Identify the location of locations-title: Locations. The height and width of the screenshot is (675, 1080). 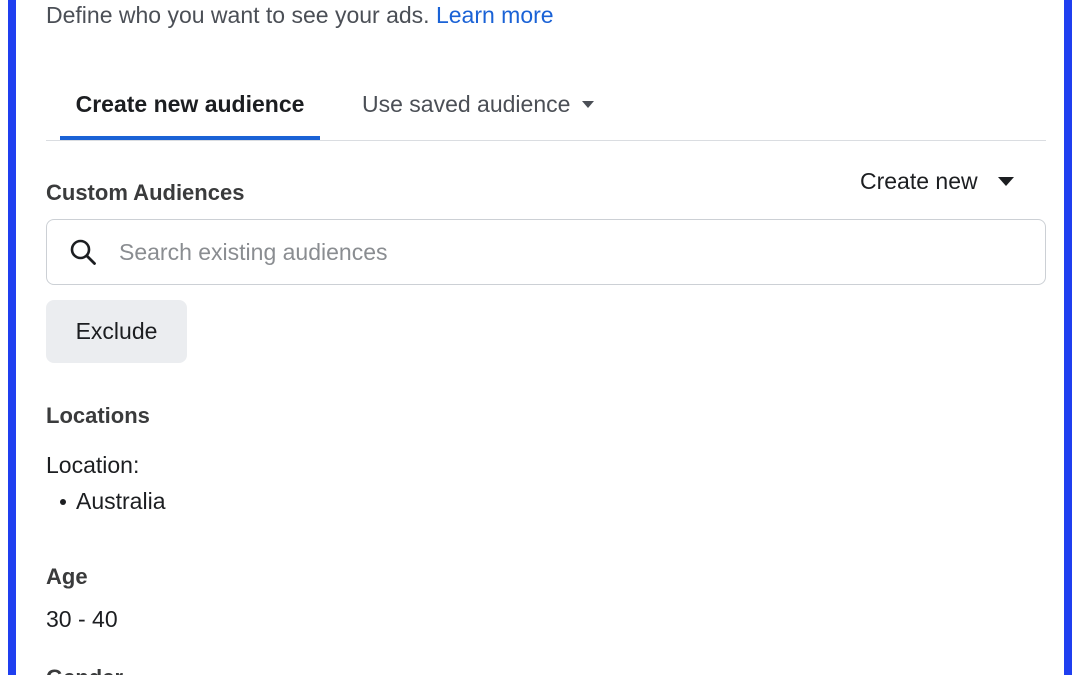
(98, 415).